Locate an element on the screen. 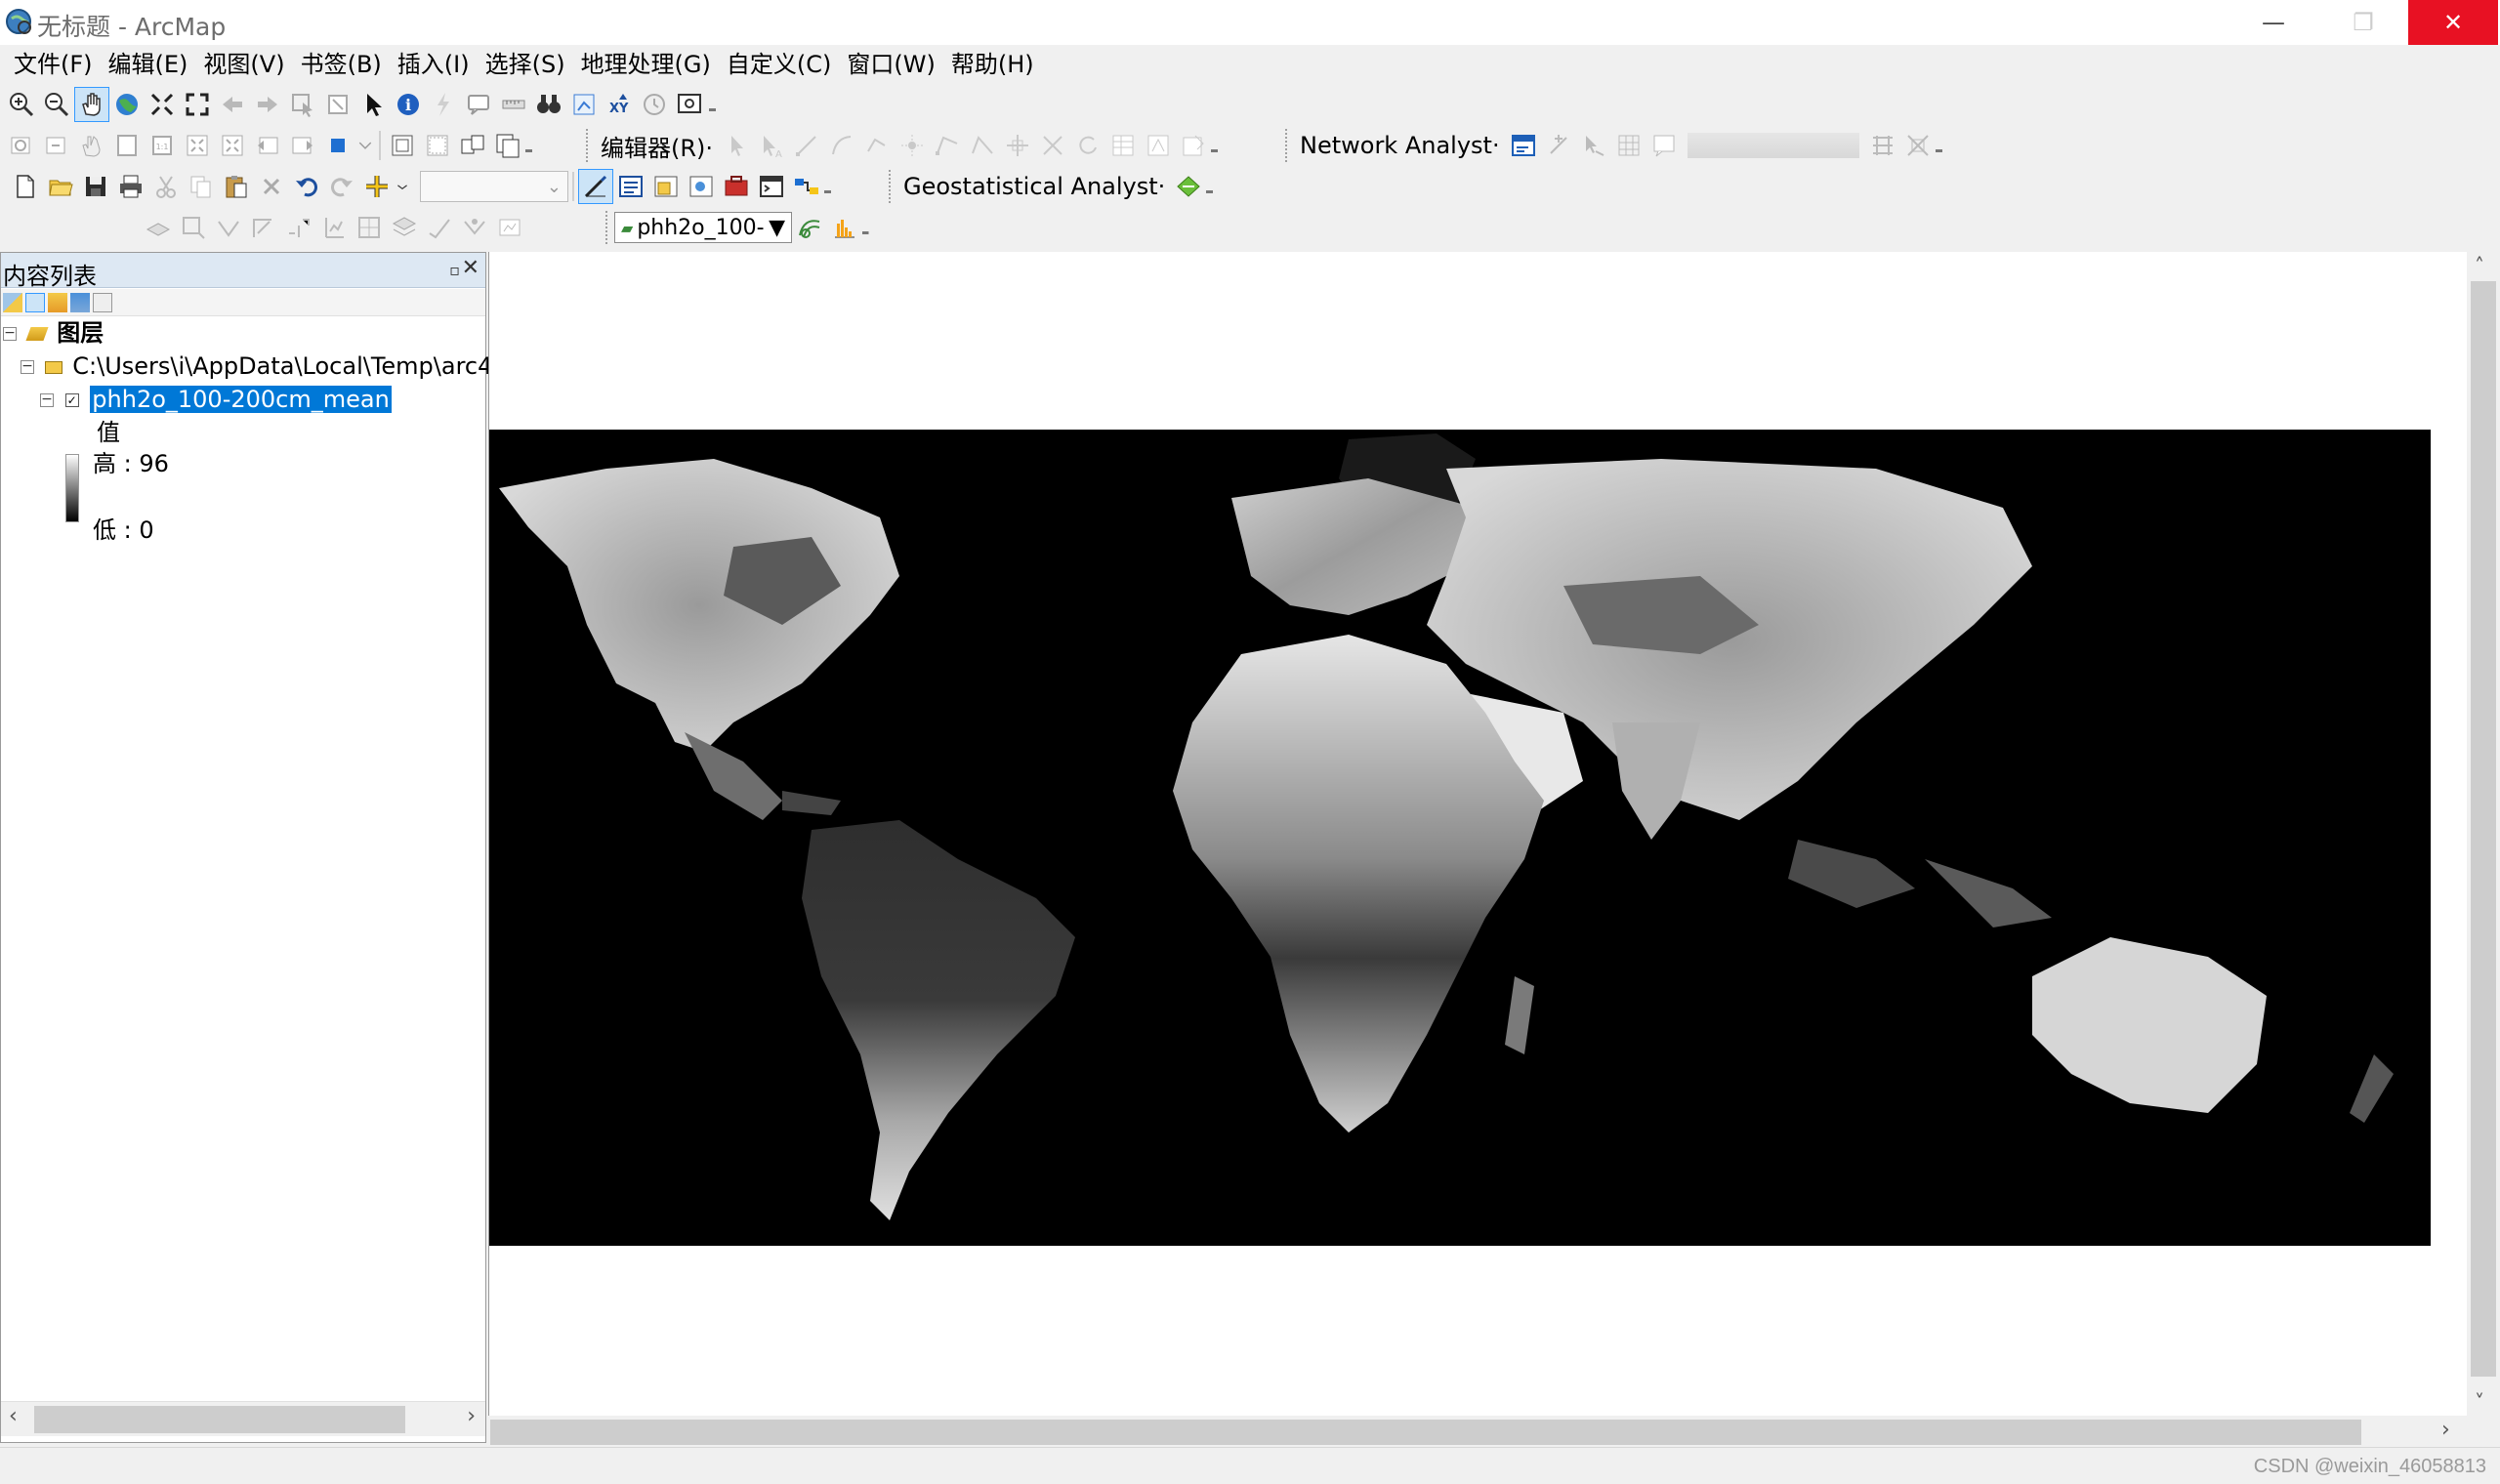 This screenshot has width=2500, height=1484. toc-pin-icon: ▫ is located at coordinates (454, 270).